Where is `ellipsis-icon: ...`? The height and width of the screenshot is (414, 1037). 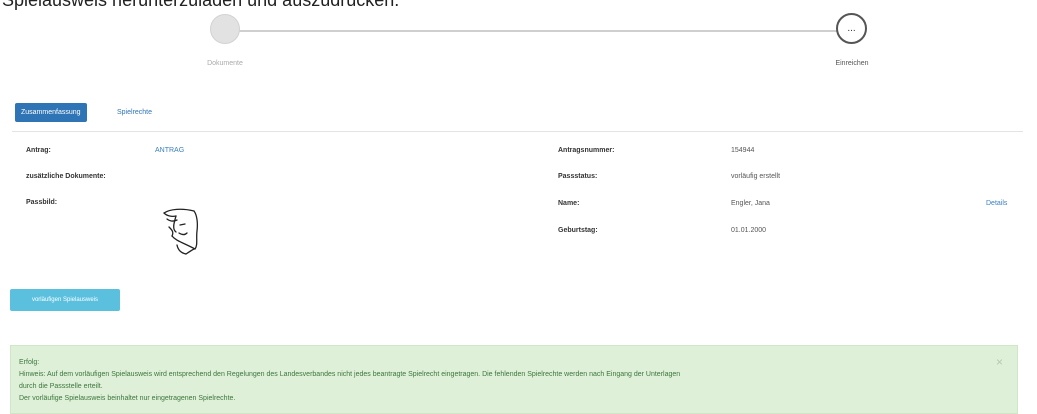 ellipsis-icon: ... is located at coordinates (851, 28).